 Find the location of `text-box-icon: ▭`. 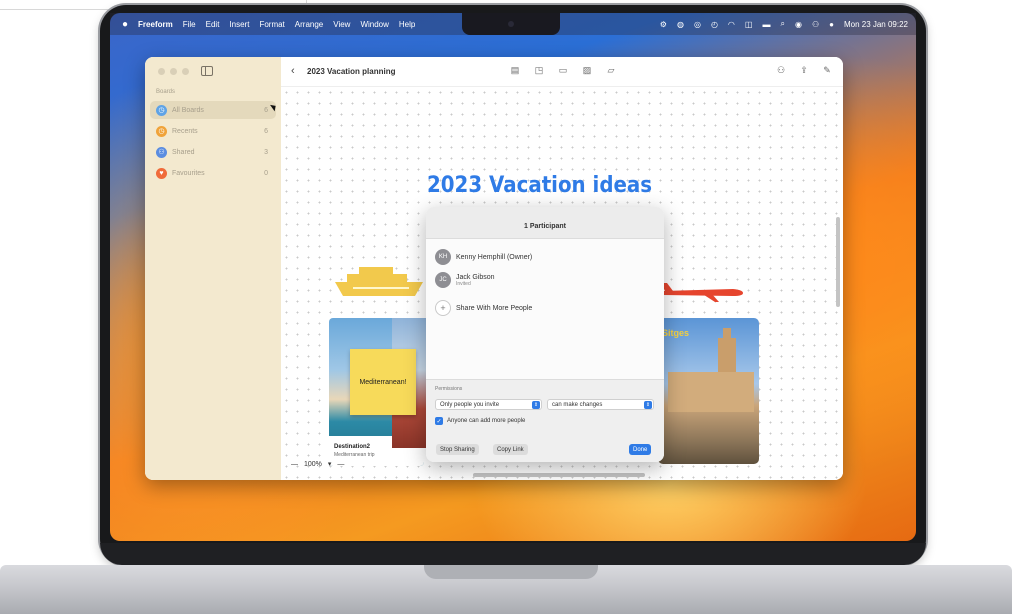

text-box-icon: ▭ is located at coordinates (563, 70).